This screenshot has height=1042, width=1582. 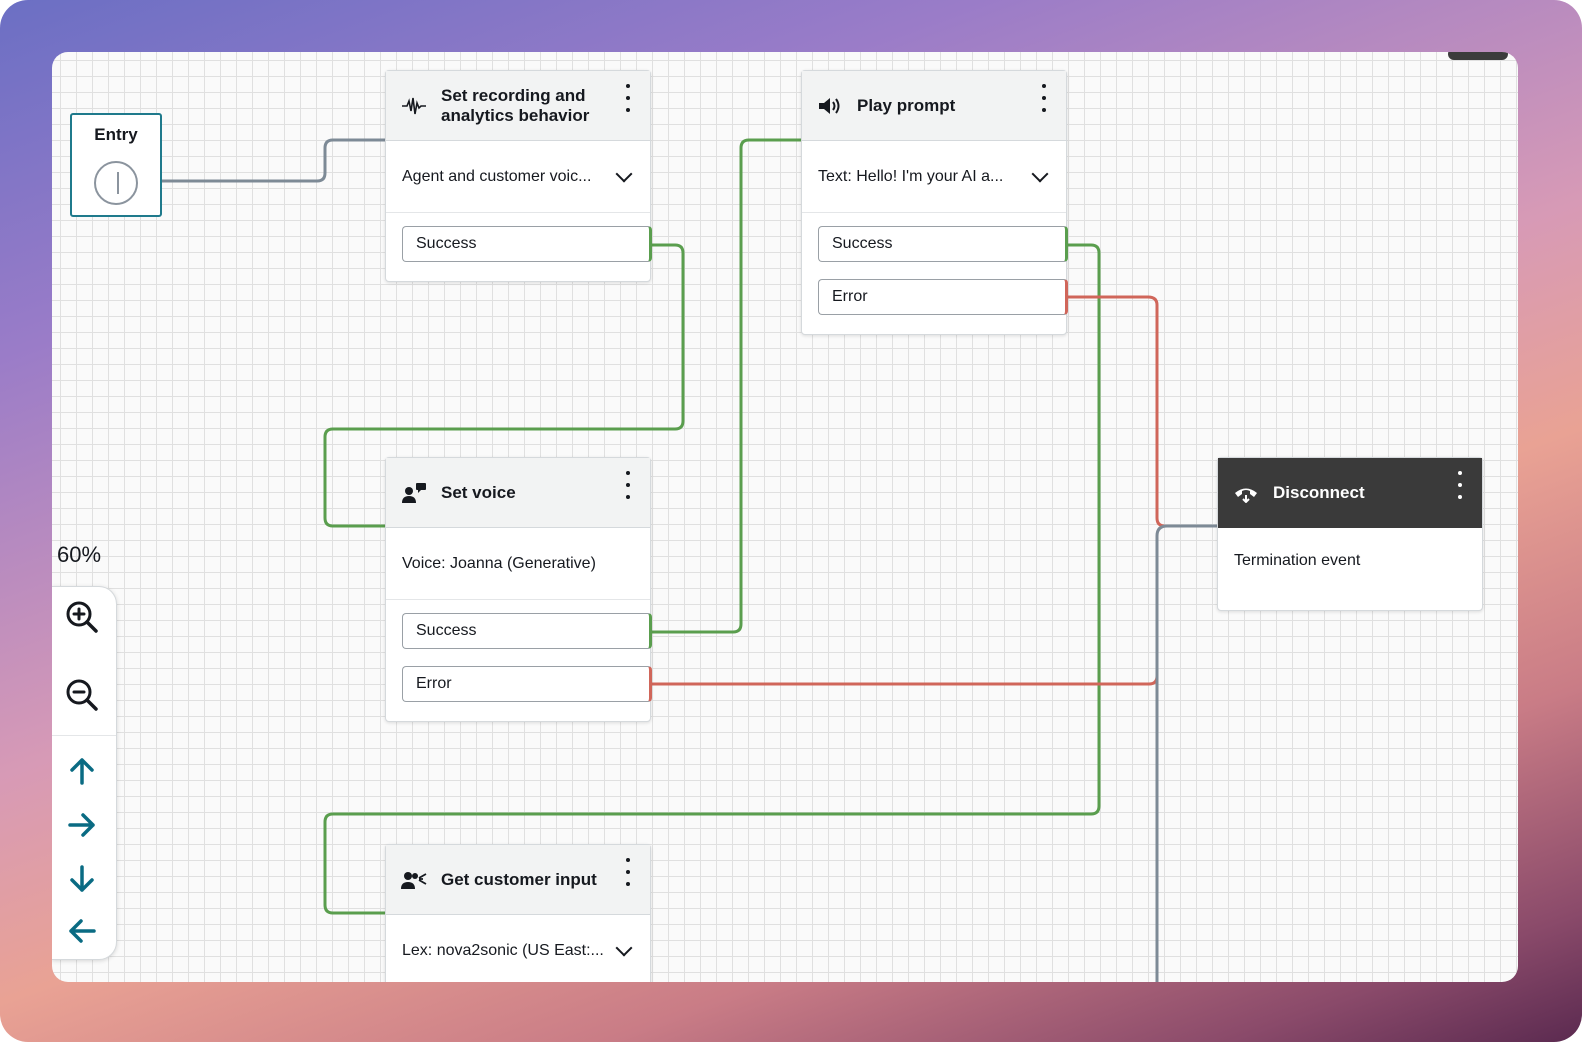 I want to click on pan-left-icon, so click(x=82, y=931).